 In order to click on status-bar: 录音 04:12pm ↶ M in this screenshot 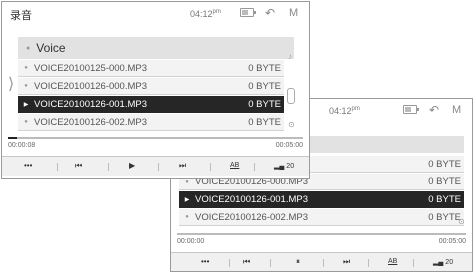, I will do `click(155, 13)`.